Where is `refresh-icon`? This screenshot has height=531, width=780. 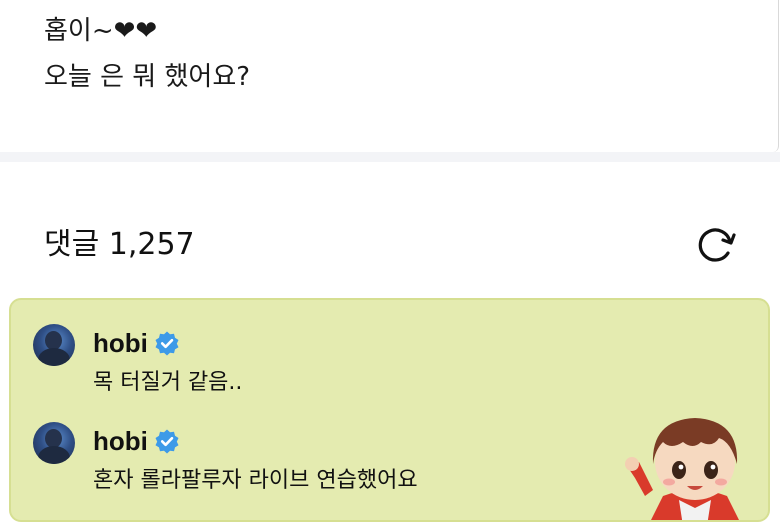 refresh-icon is located at coordinates (716, 245).